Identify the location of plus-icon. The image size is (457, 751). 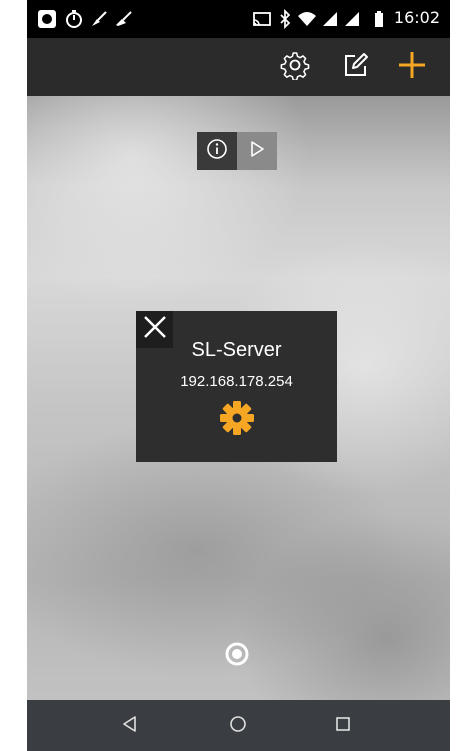
(412, 67).